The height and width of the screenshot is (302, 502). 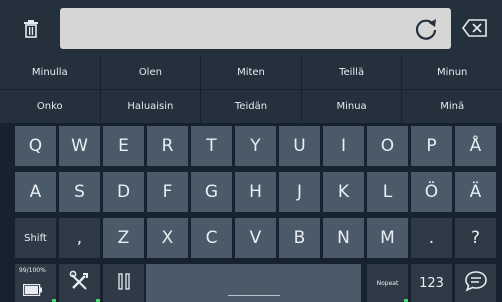 I want to click on refresh-icon, so click(x=426, y=29).